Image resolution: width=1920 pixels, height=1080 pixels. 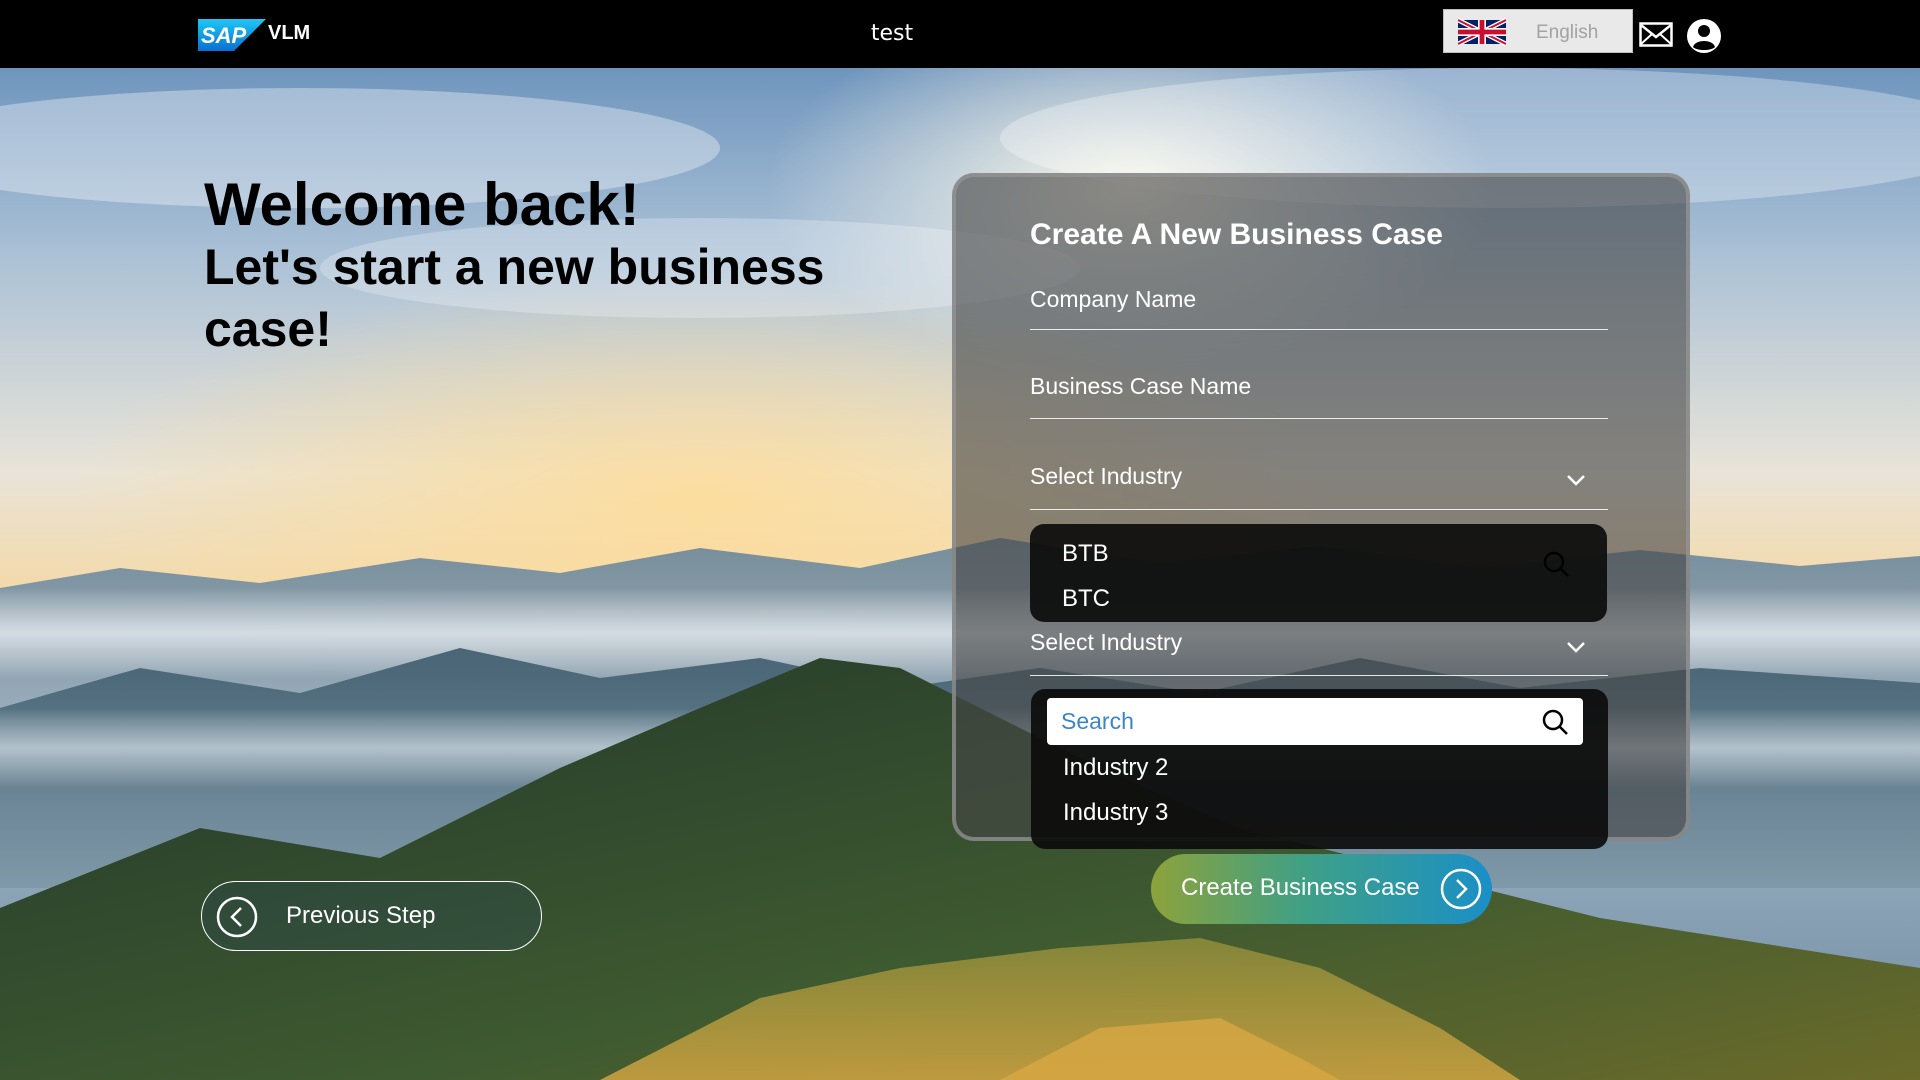 What do you see at coordinates (1115, 768) in the screenshot?
I see `dropdown-option-industry-2: Industry 2` at bounding box center [1115, 768].